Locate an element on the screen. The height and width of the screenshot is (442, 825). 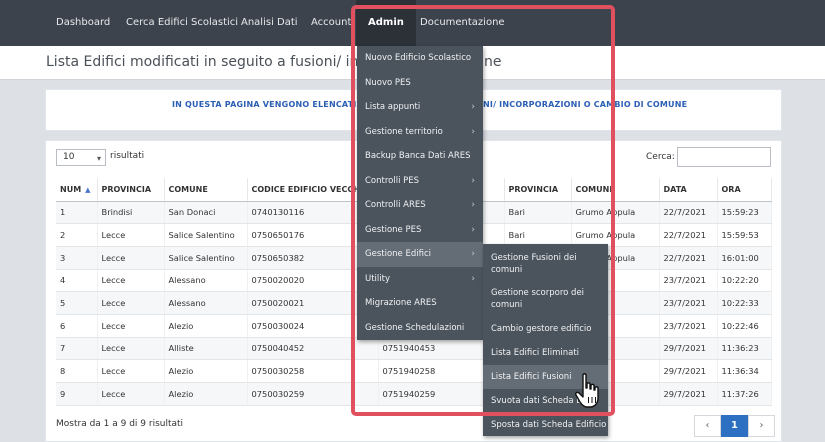
table-cell: 6 is located at coordinates (77, 326).